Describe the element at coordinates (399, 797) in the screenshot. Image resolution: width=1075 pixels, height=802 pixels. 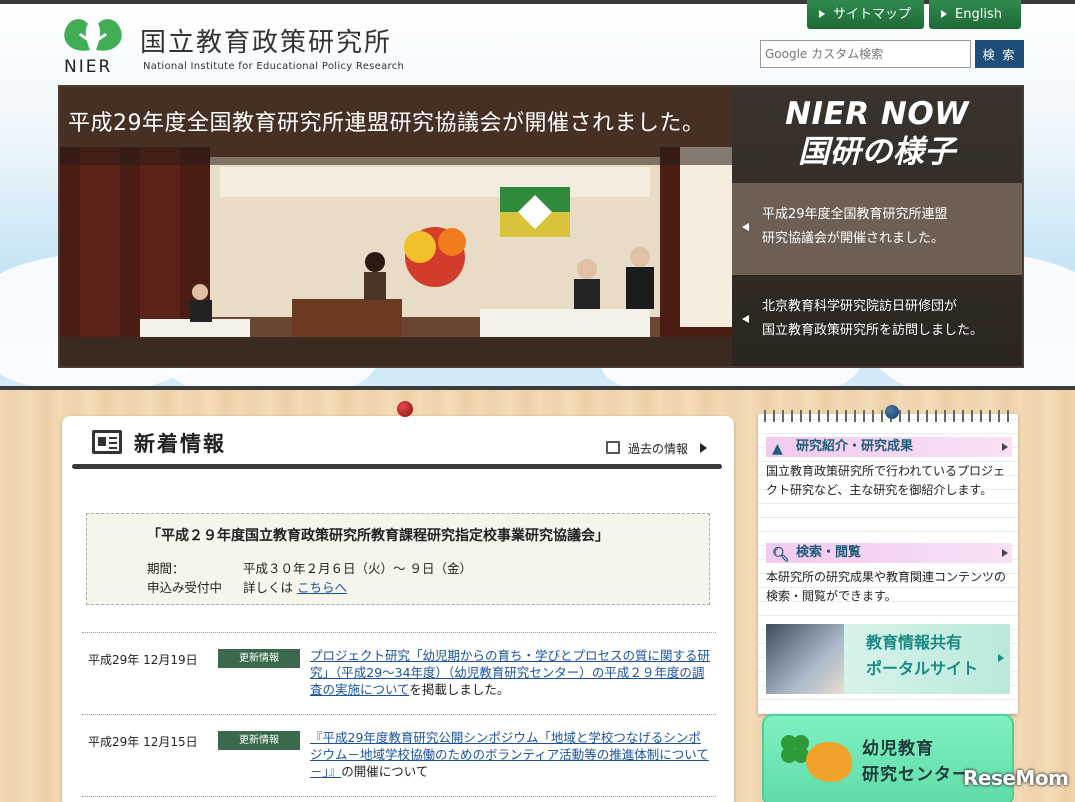
I see `news-divider` at that location.